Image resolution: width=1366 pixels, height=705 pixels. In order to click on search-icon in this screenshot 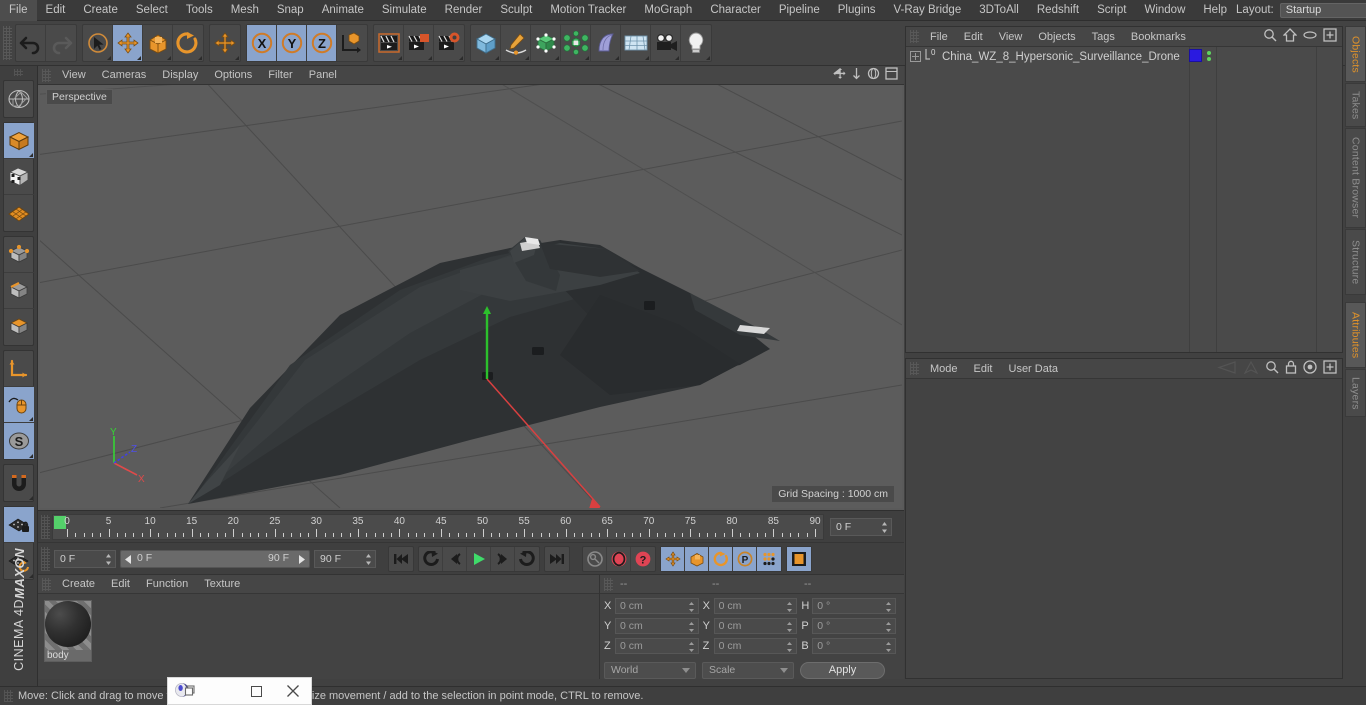, I will do `click(1272, 368)`.